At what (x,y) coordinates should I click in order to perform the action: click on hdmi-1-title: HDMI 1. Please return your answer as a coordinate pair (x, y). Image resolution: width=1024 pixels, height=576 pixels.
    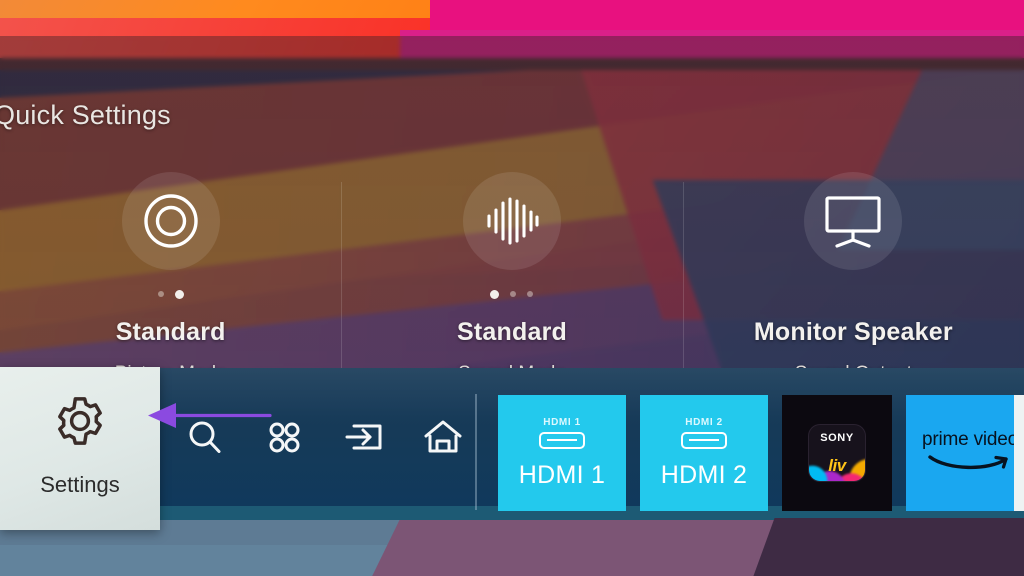
    Looking at the image, I should click on (562, 474).